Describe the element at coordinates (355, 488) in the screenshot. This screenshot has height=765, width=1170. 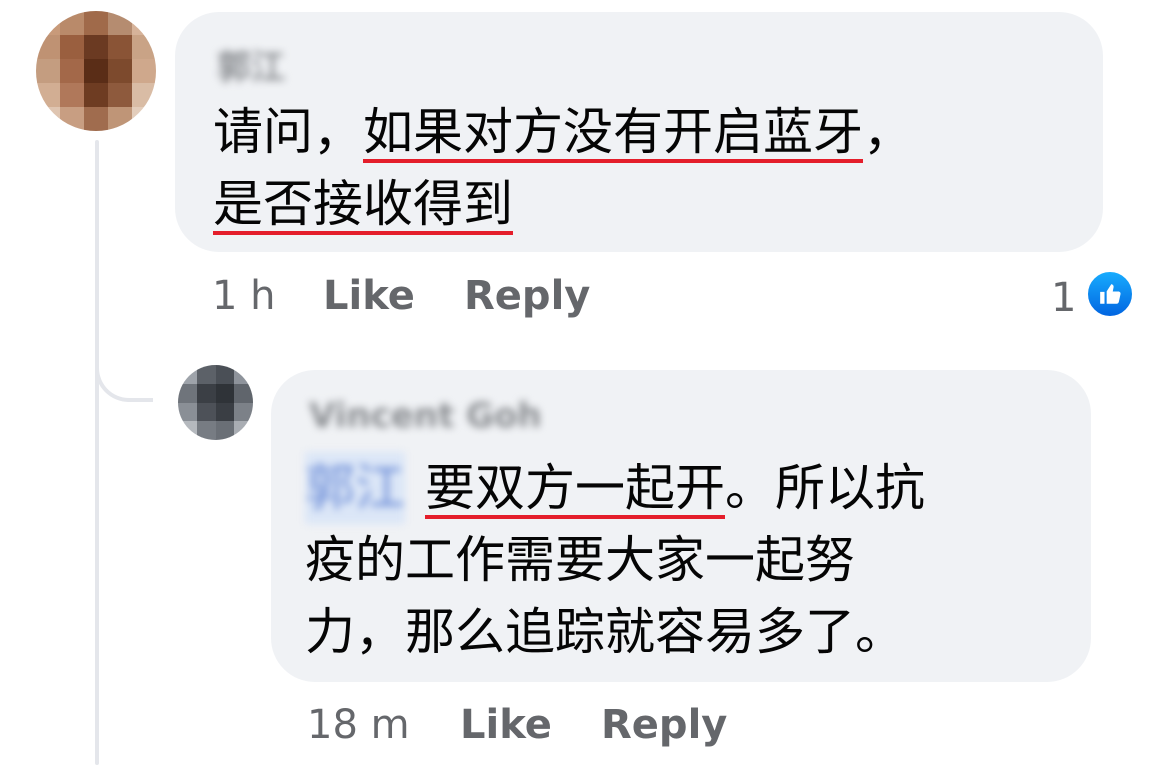
I see `mention-tag: 郭江` at that location.